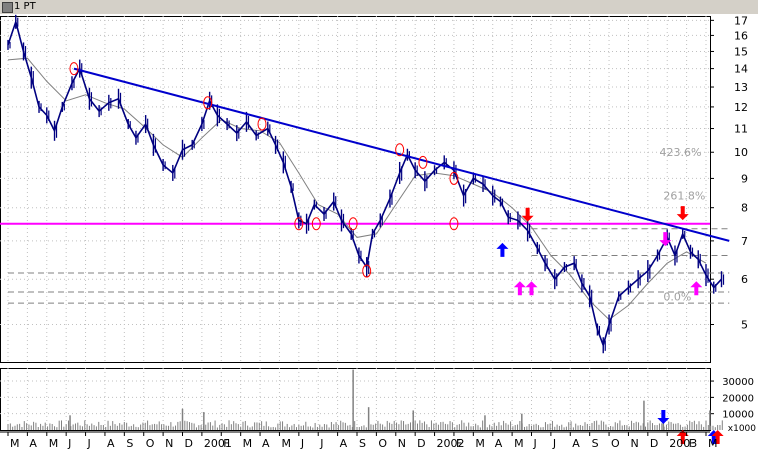  What do you see at coordinates (744, 178) in the screenshot?
I see `y-tick-label: 9` at bounding box center [744, 178].